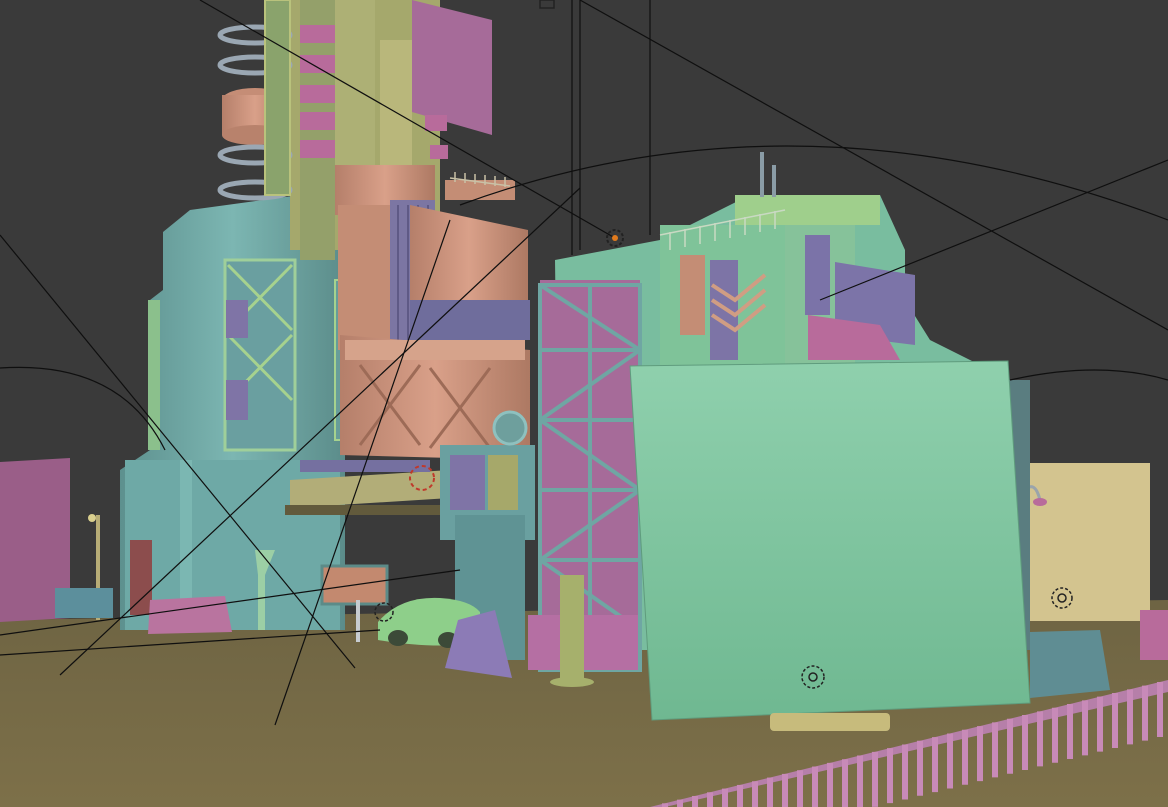  I want to click on sand-billboard, so click(1089, 542).